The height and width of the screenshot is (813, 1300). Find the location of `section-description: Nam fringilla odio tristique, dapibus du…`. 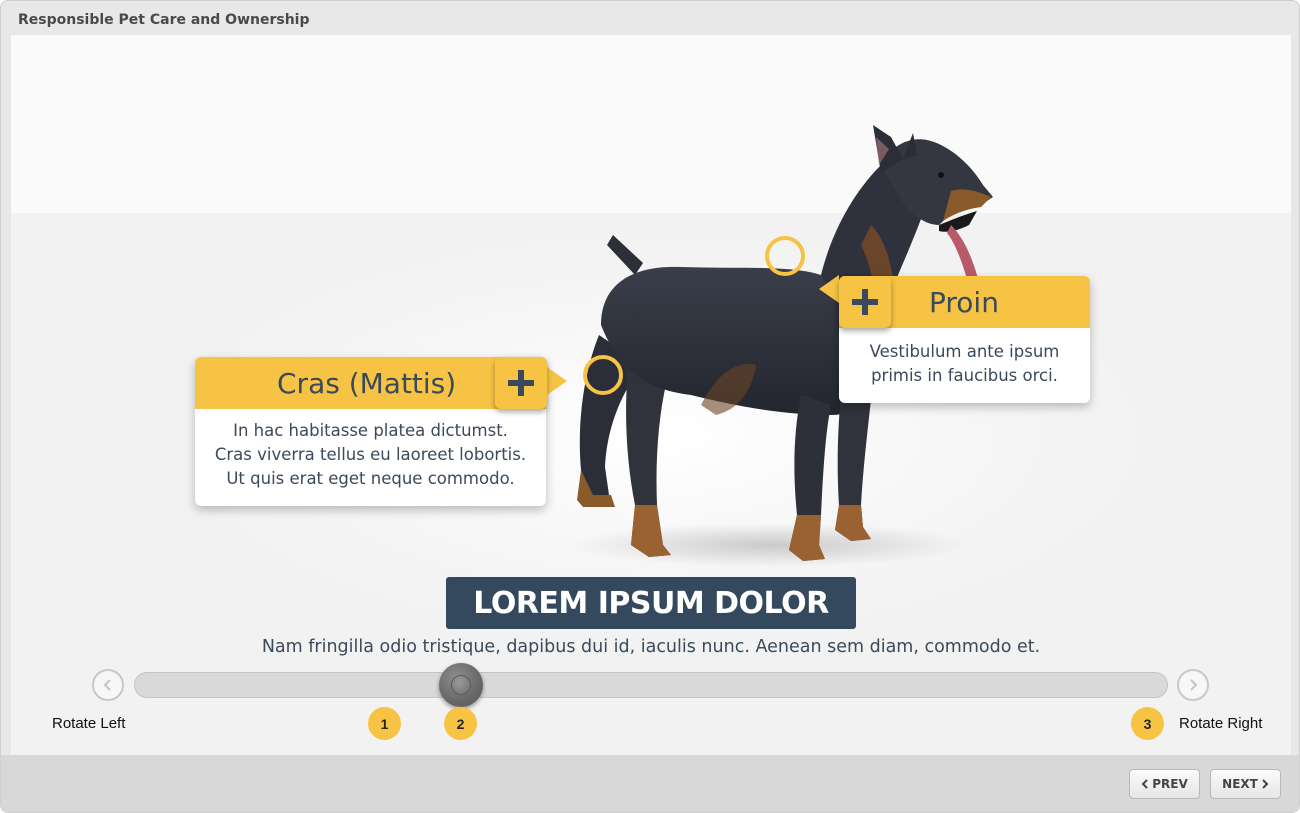

section-description: Nam fringilla odio tristique, dapibus du… is located at coordinates (651, 647).